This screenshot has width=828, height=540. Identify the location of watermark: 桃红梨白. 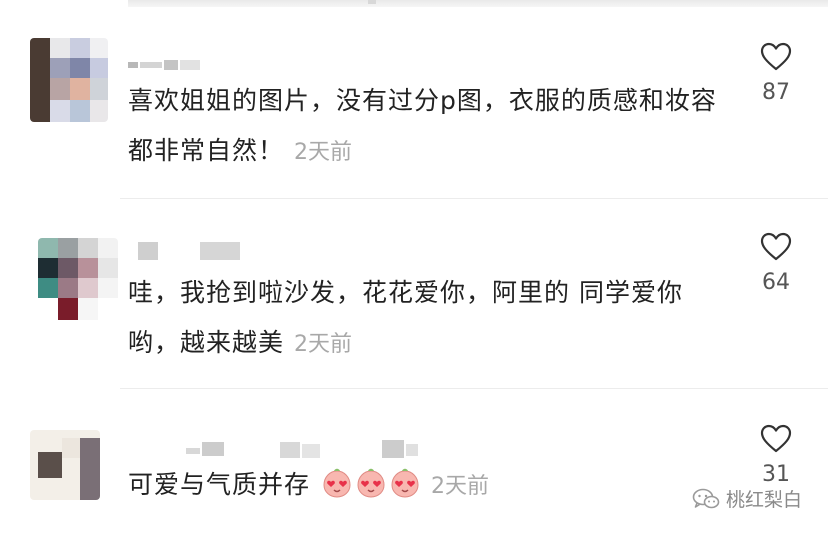
(747, 498).